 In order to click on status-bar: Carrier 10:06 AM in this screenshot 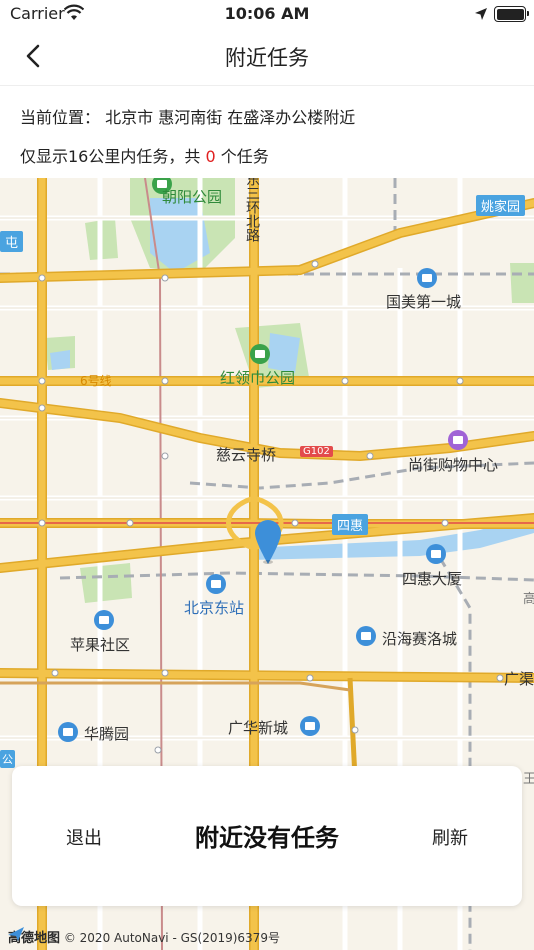, I will do `click(267, 14)`.